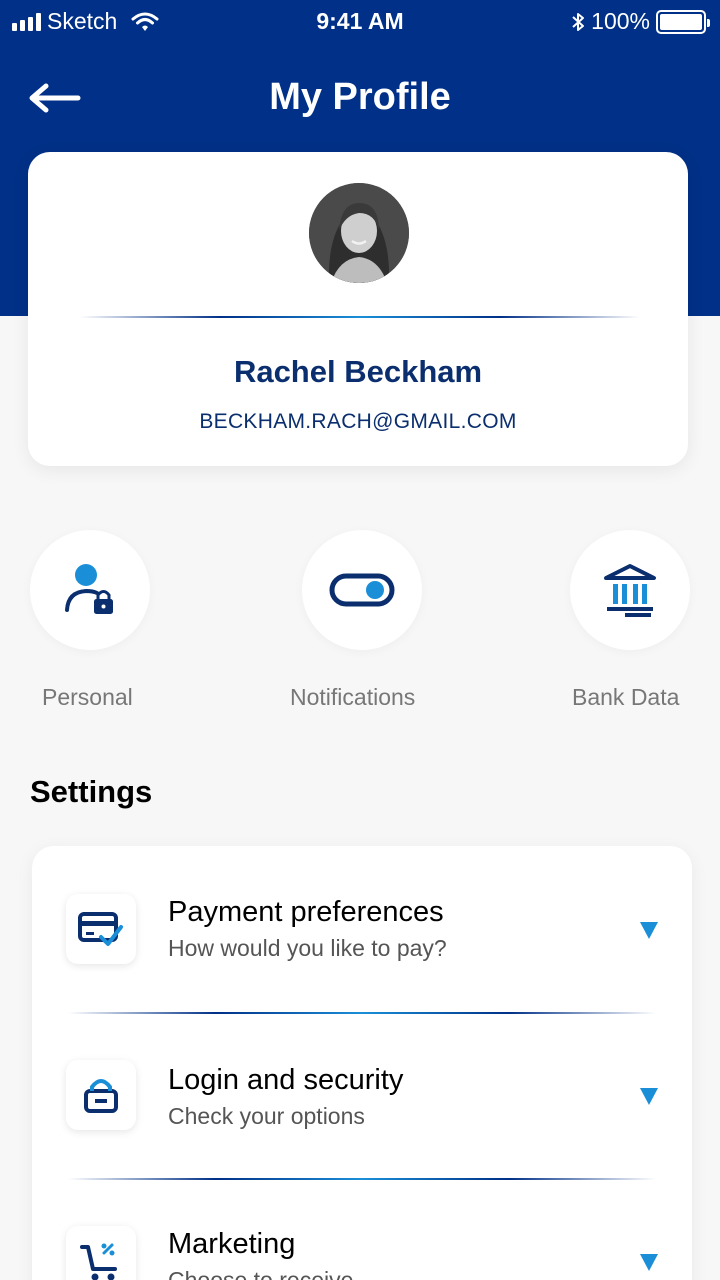 The height and width of the screenshot is (1280, 720). What do you see at coordinates (359, 233) in the screenshot?
I see `avatar` at bounding box center [359, 233].